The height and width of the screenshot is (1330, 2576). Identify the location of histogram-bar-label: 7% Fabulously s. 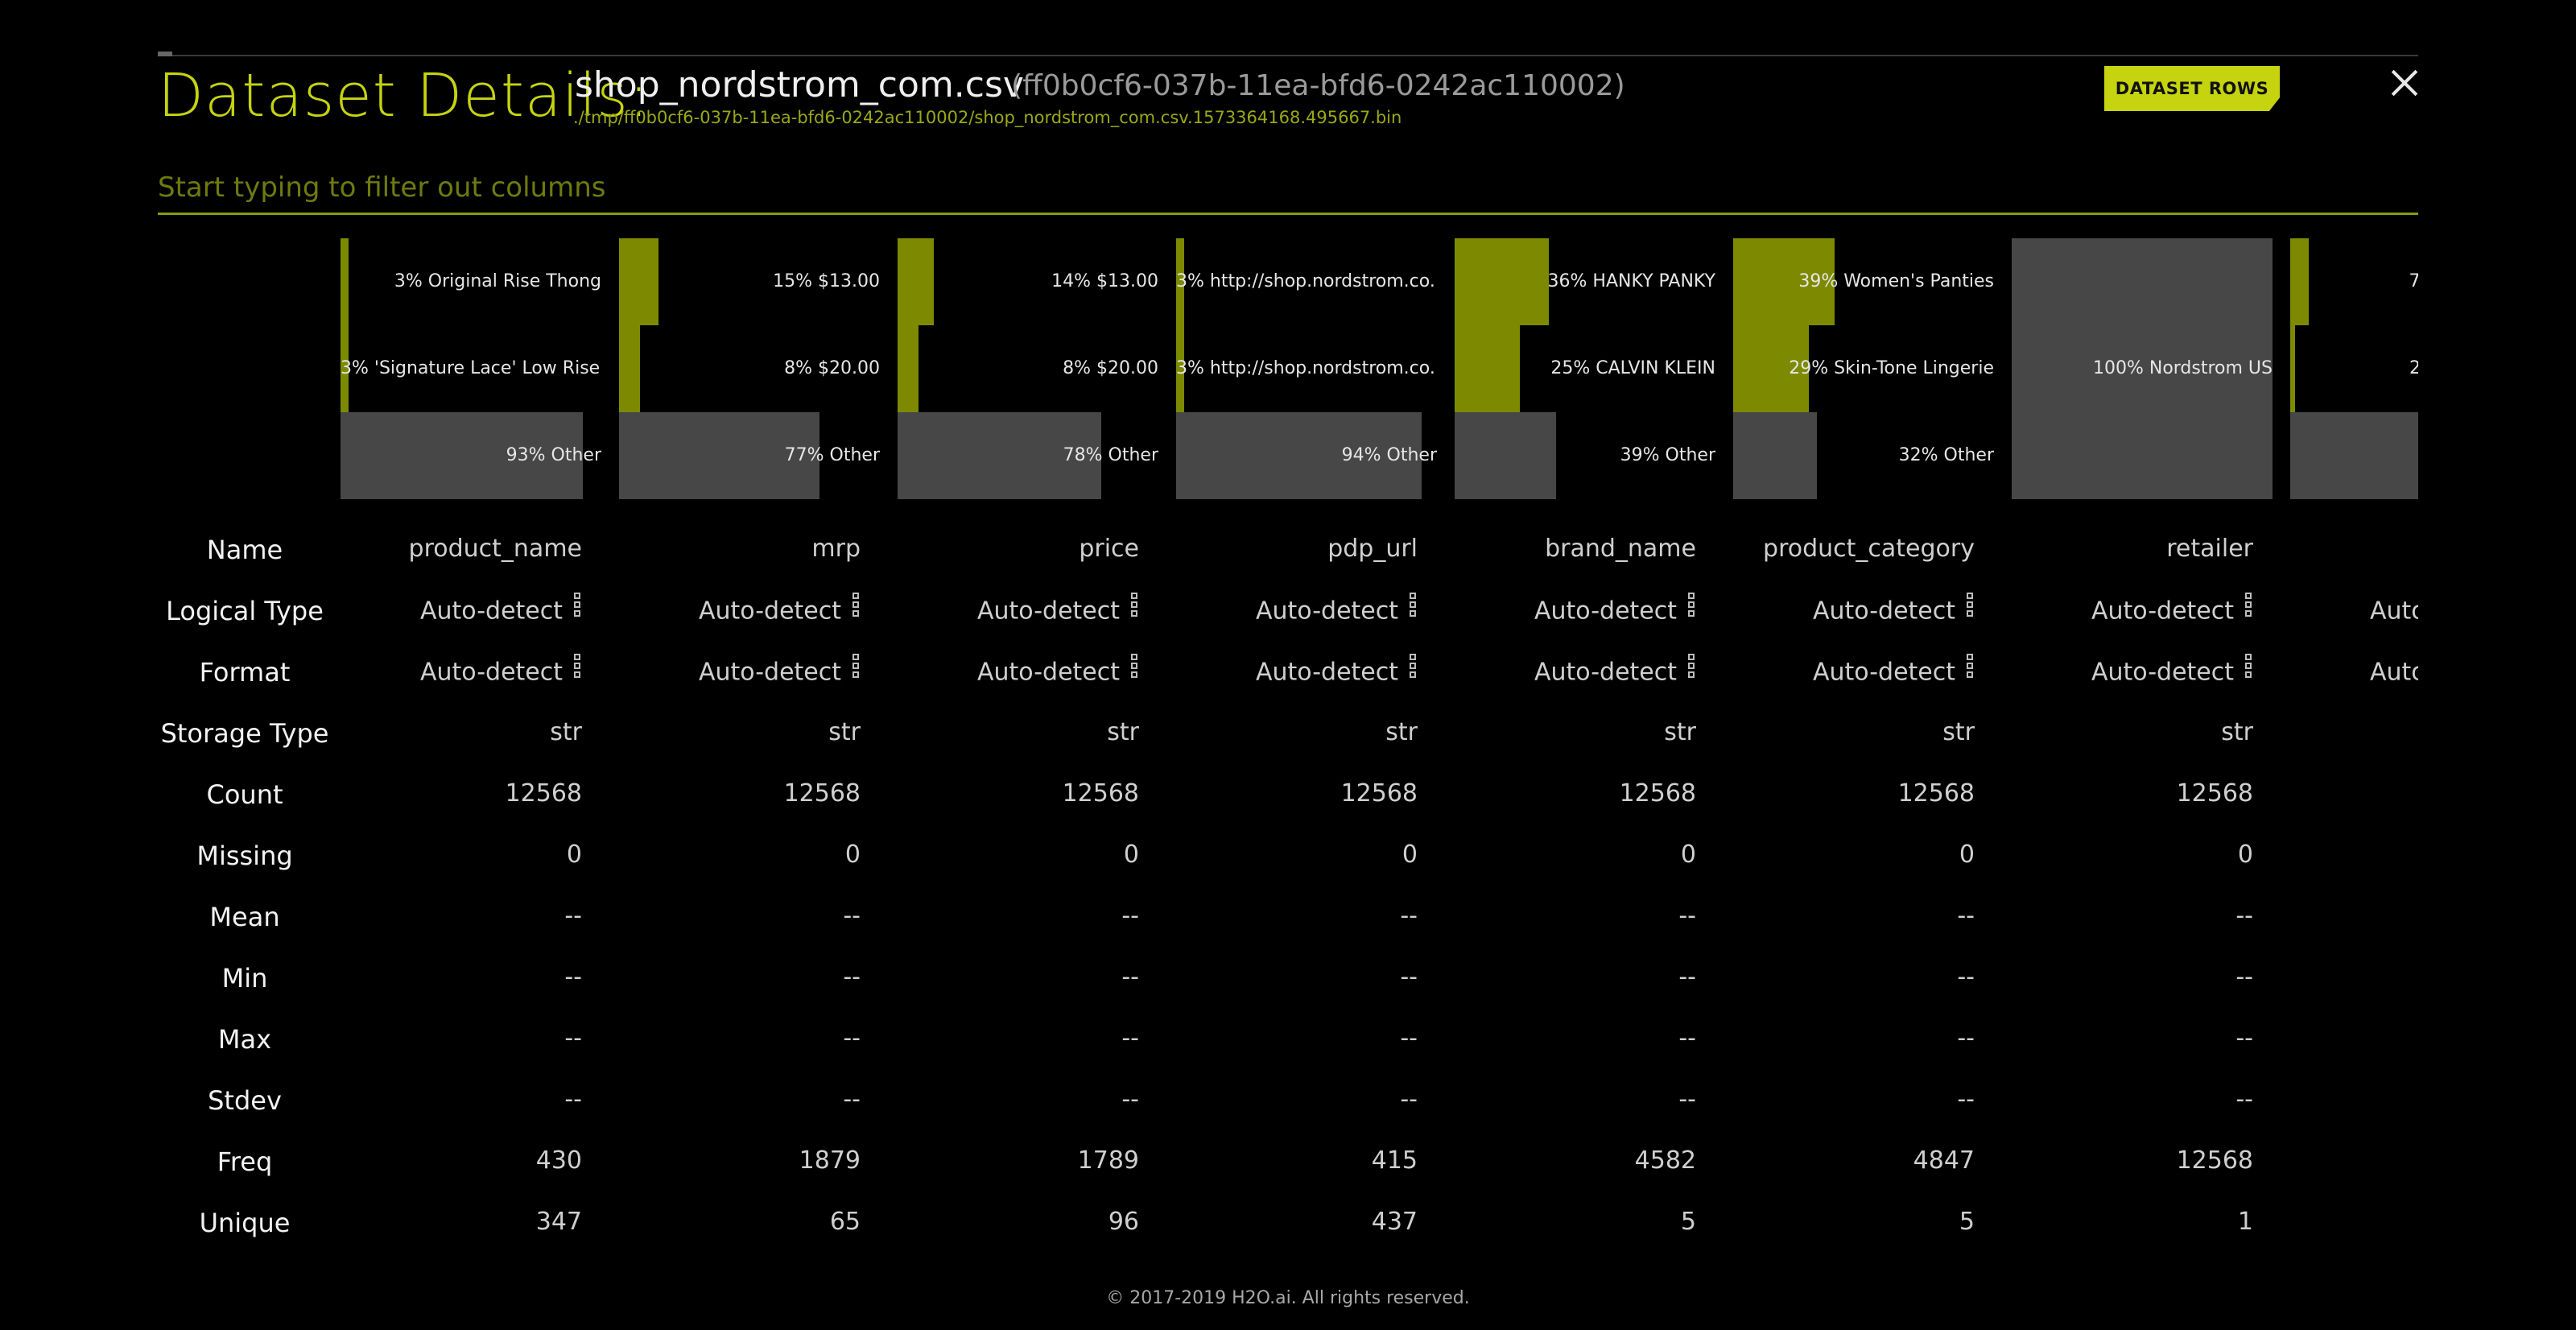
(2413, 281).